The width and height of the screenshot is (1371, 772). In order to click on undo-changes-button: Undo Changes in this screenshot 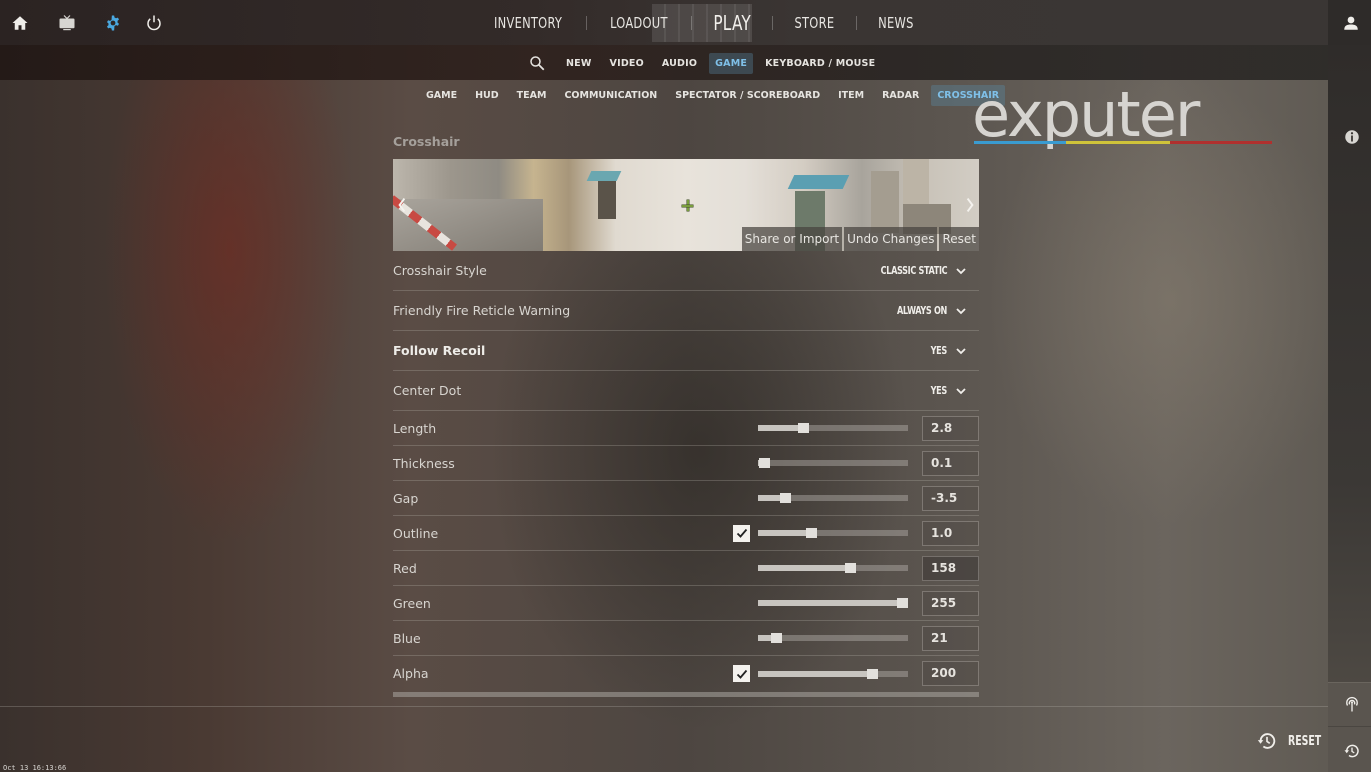, I will do `click(891, 239)`.